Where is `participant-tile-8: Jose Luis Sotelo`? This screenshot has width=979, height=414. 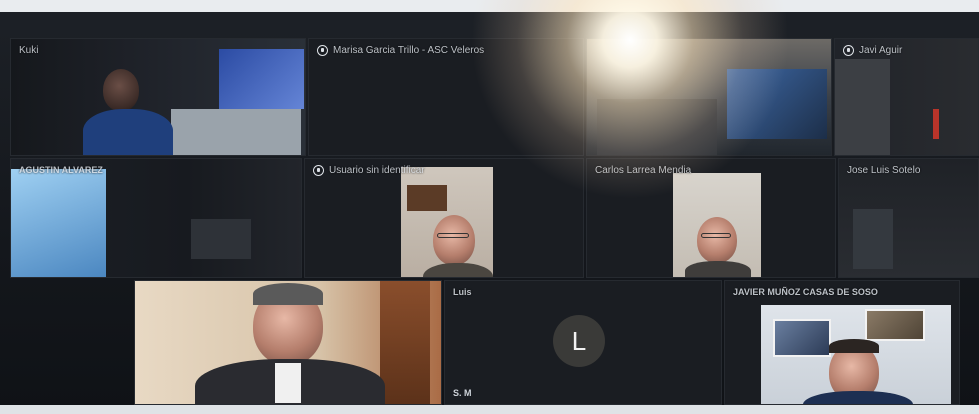 participant-tile-8: Jose Luis Sotelo is located at coordinates (908, 218).